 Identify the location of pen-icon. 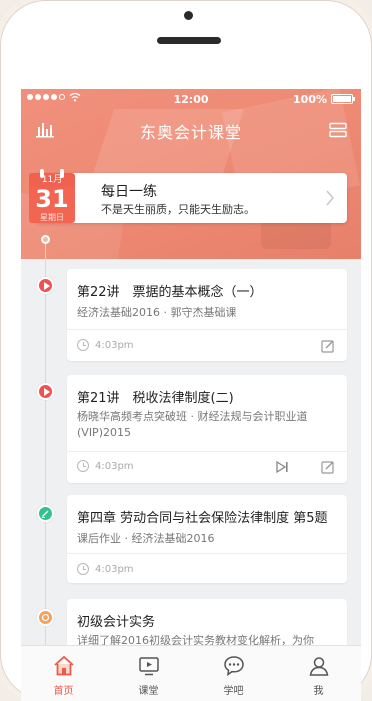
(45, 513).